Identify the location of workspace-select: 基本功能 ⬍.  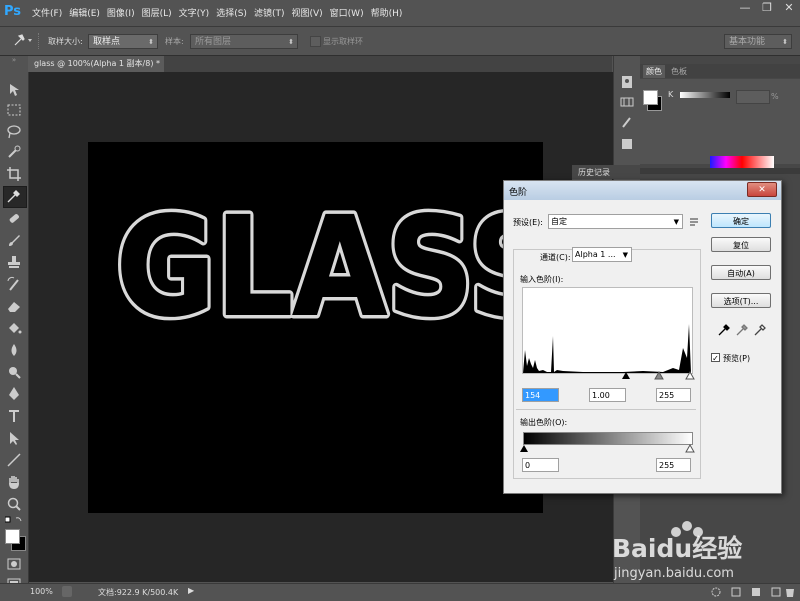
(758, 41).